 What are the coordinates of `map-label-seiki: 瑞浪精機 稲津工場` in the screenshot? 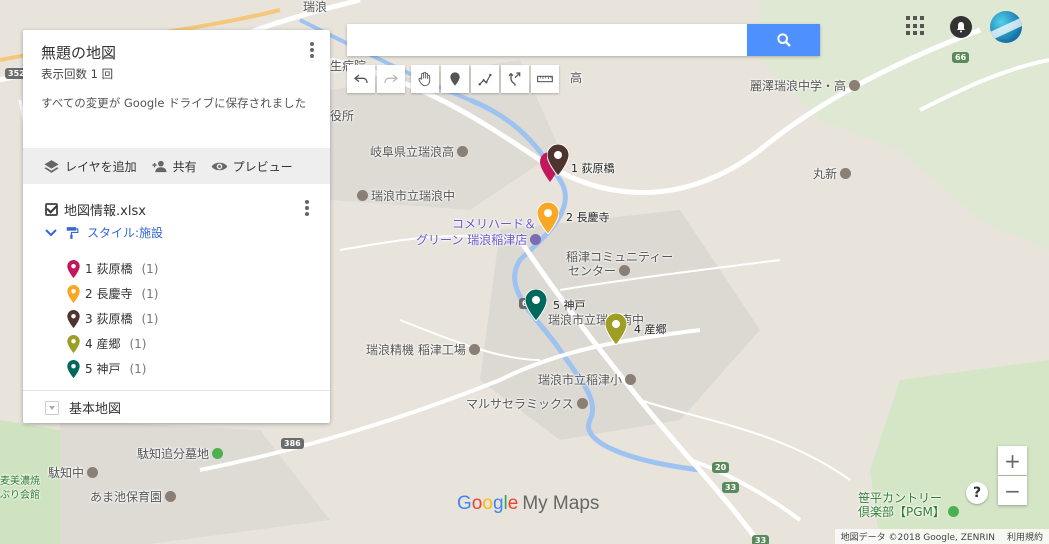 It's located at (423, 349).